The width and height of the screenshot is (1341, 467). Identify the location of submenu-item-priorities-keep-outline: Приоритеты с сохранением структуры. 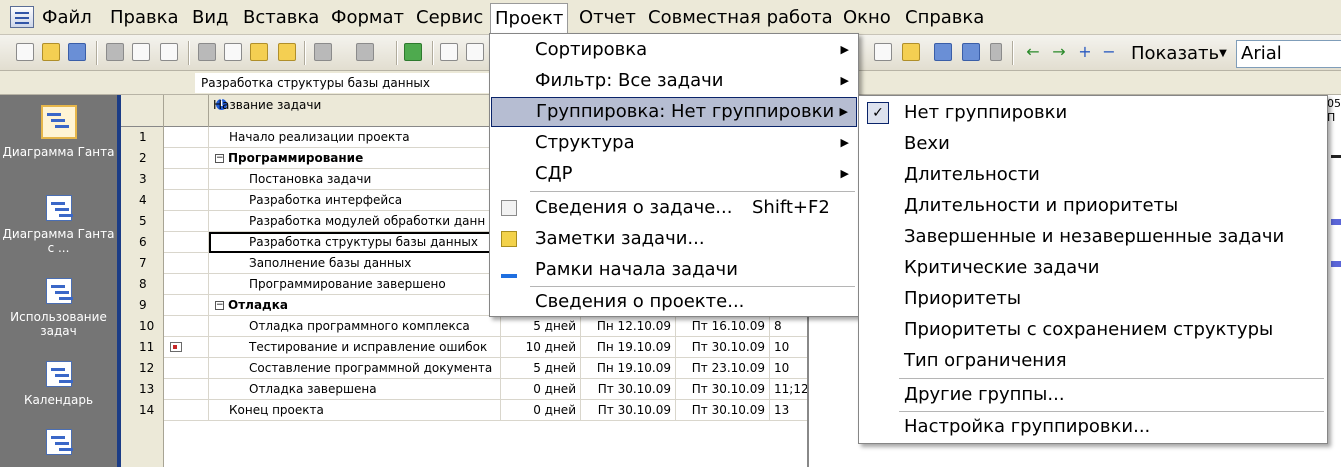
(1093, 330).